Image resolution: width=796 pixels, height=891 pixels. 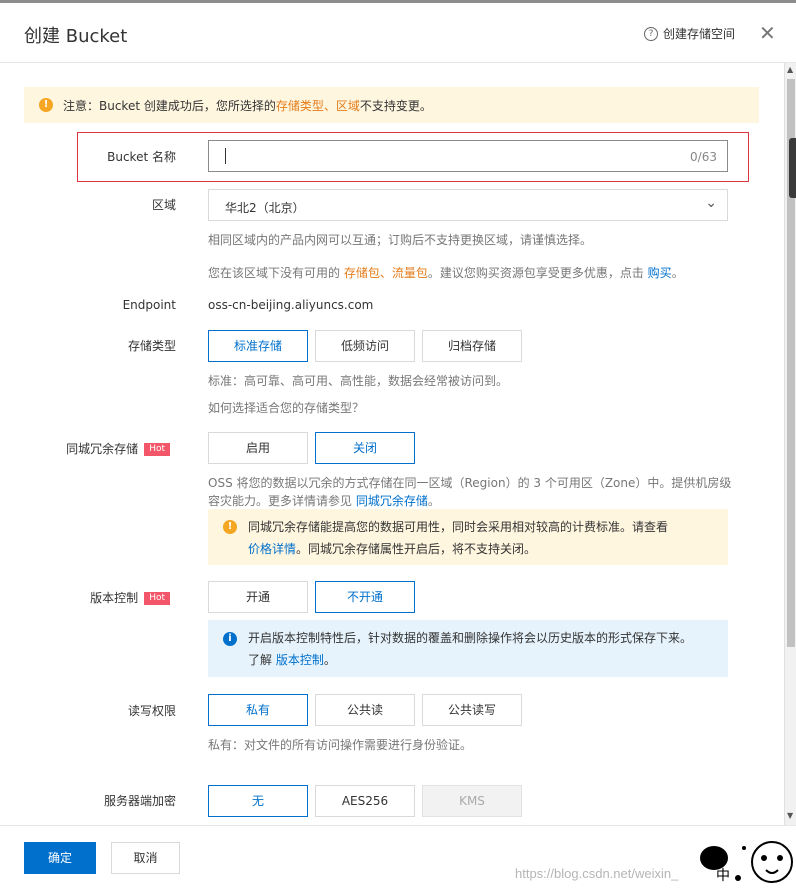 I want to click on cancel-button: 取消, so click(x=145, y=858).